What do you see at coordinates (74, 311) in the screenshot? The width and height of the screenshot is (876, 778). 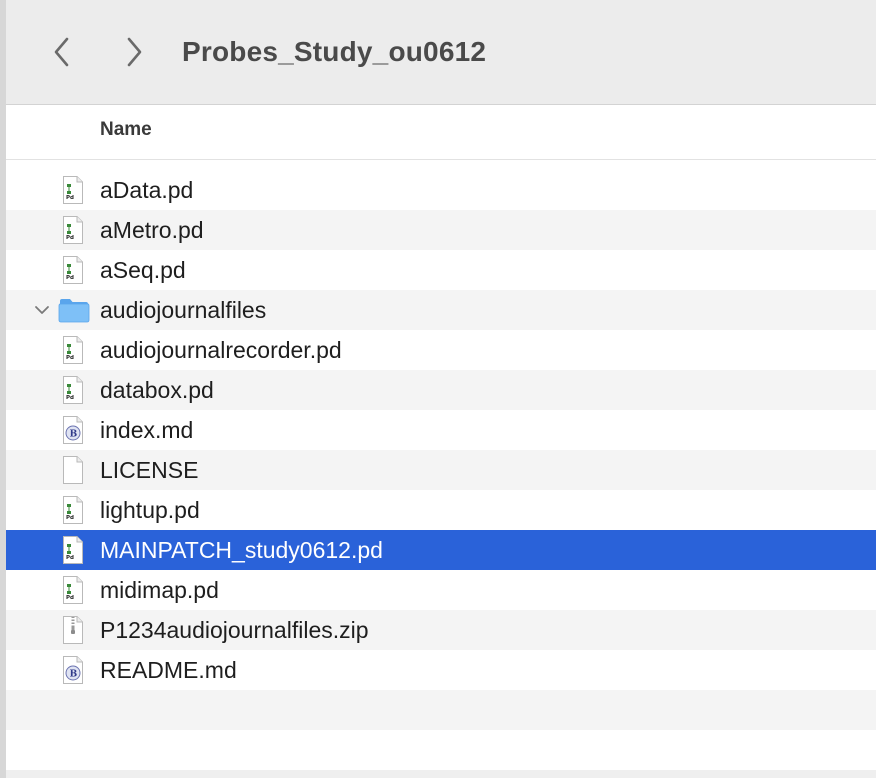 I see `folder-icon` at bounding box center [74, 311].